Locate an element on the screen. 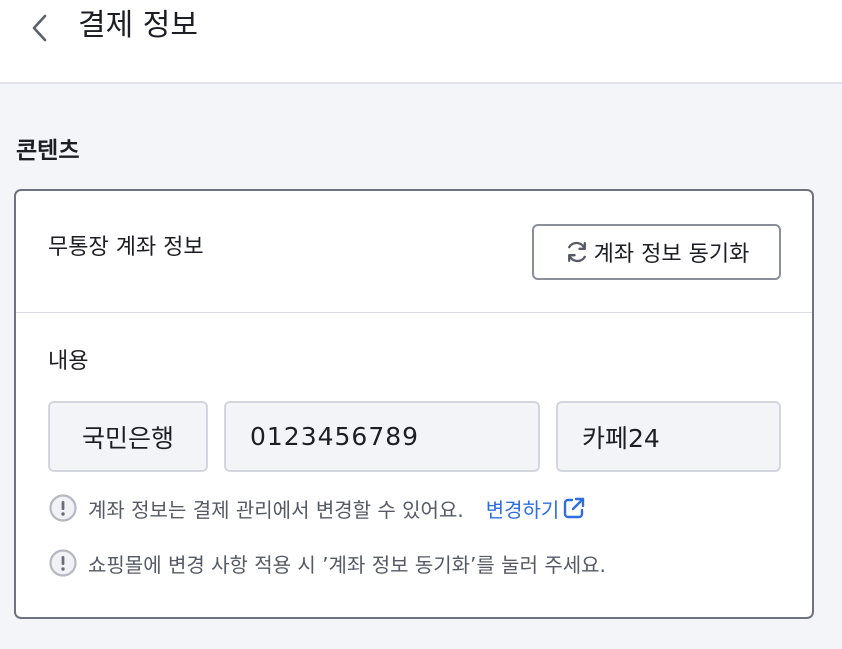 Image resolution: width=842 pixels, height=649 pixels. change-link: 변경하기 is located at coordinates (537, 508).